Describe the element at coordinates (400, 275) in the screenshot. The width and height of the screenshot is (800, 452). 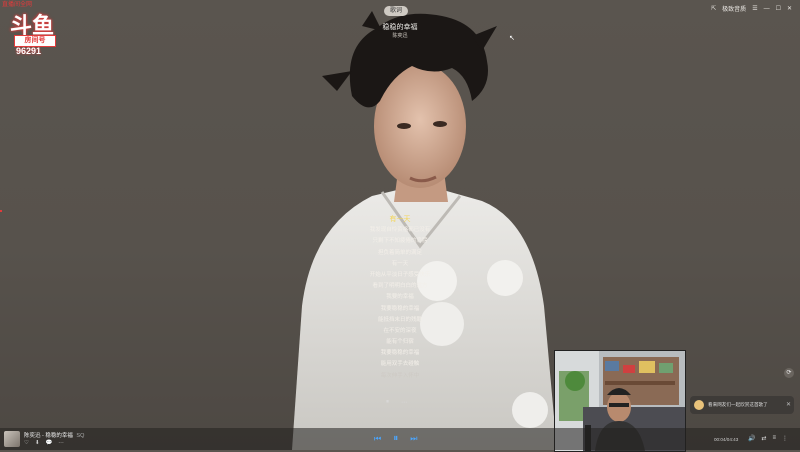
I see `lyric-line: 开始从平淡日子感受快乐` at that location.